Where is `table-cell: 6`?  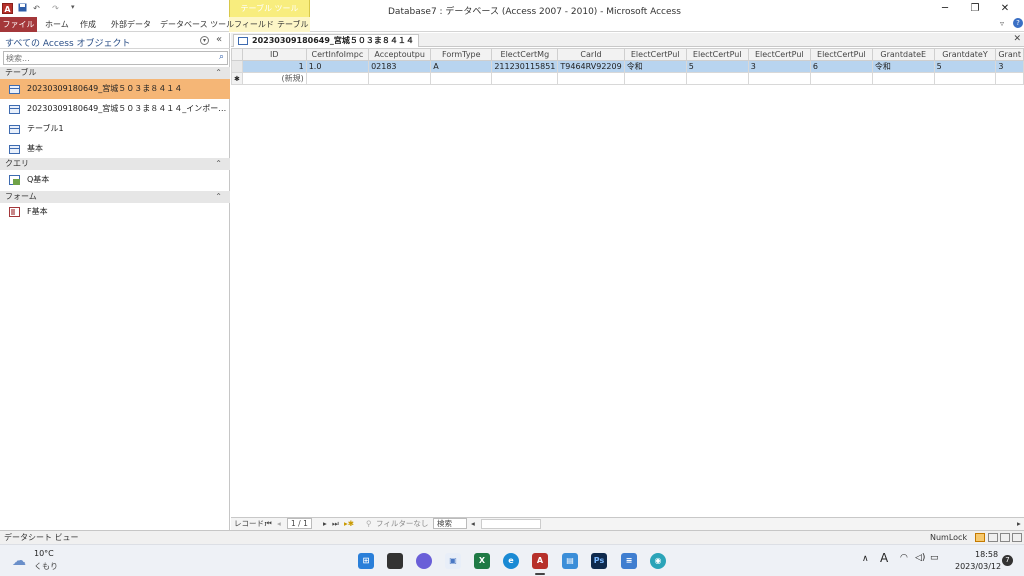 table-cell: 6 is located at coordinates (841, 66).